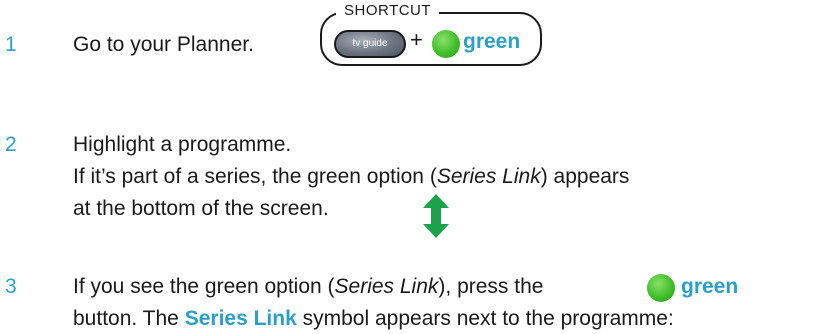  What do you see at coordinates (710, 286) in the screenshot?
I see `step-3-green-label: green` at bounding box center [710, 286].